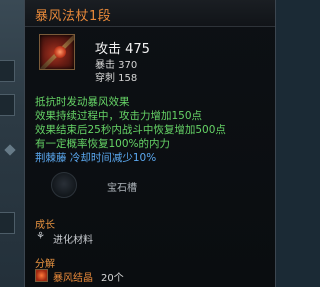  Describe the element at coordinates (41, 275) in the screenshot. I see `crystal-icon` at that location.